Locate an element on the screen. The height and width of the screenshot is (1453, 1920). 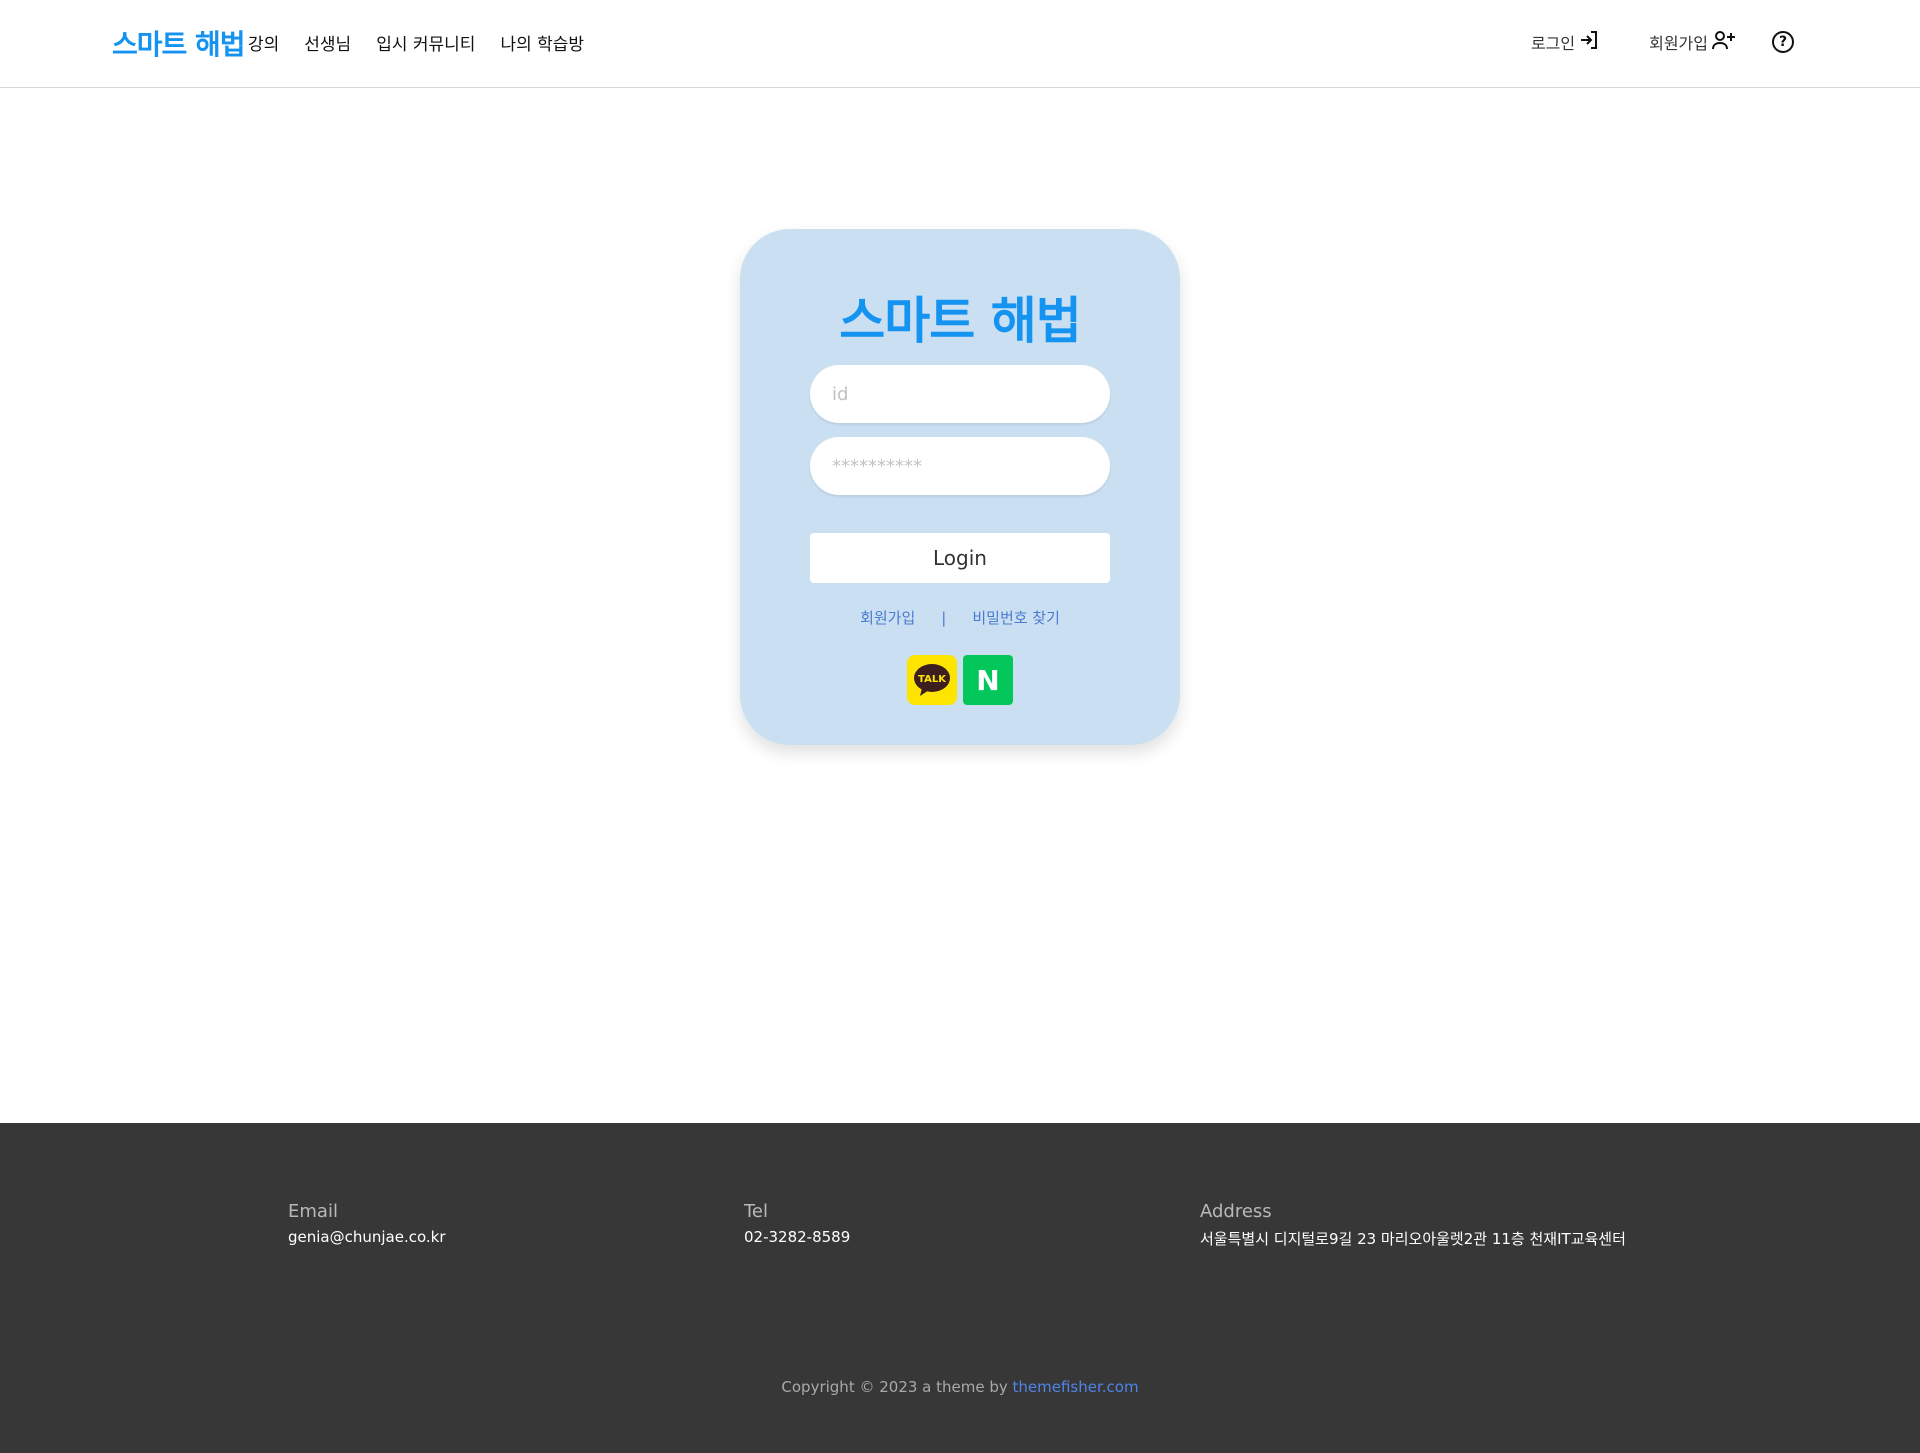
footer-address-value: 서울특별시 디지털로9길 23 마리오아울렛2관 11층 천재IT교육센터 is located at coordinates (1413, 1239).